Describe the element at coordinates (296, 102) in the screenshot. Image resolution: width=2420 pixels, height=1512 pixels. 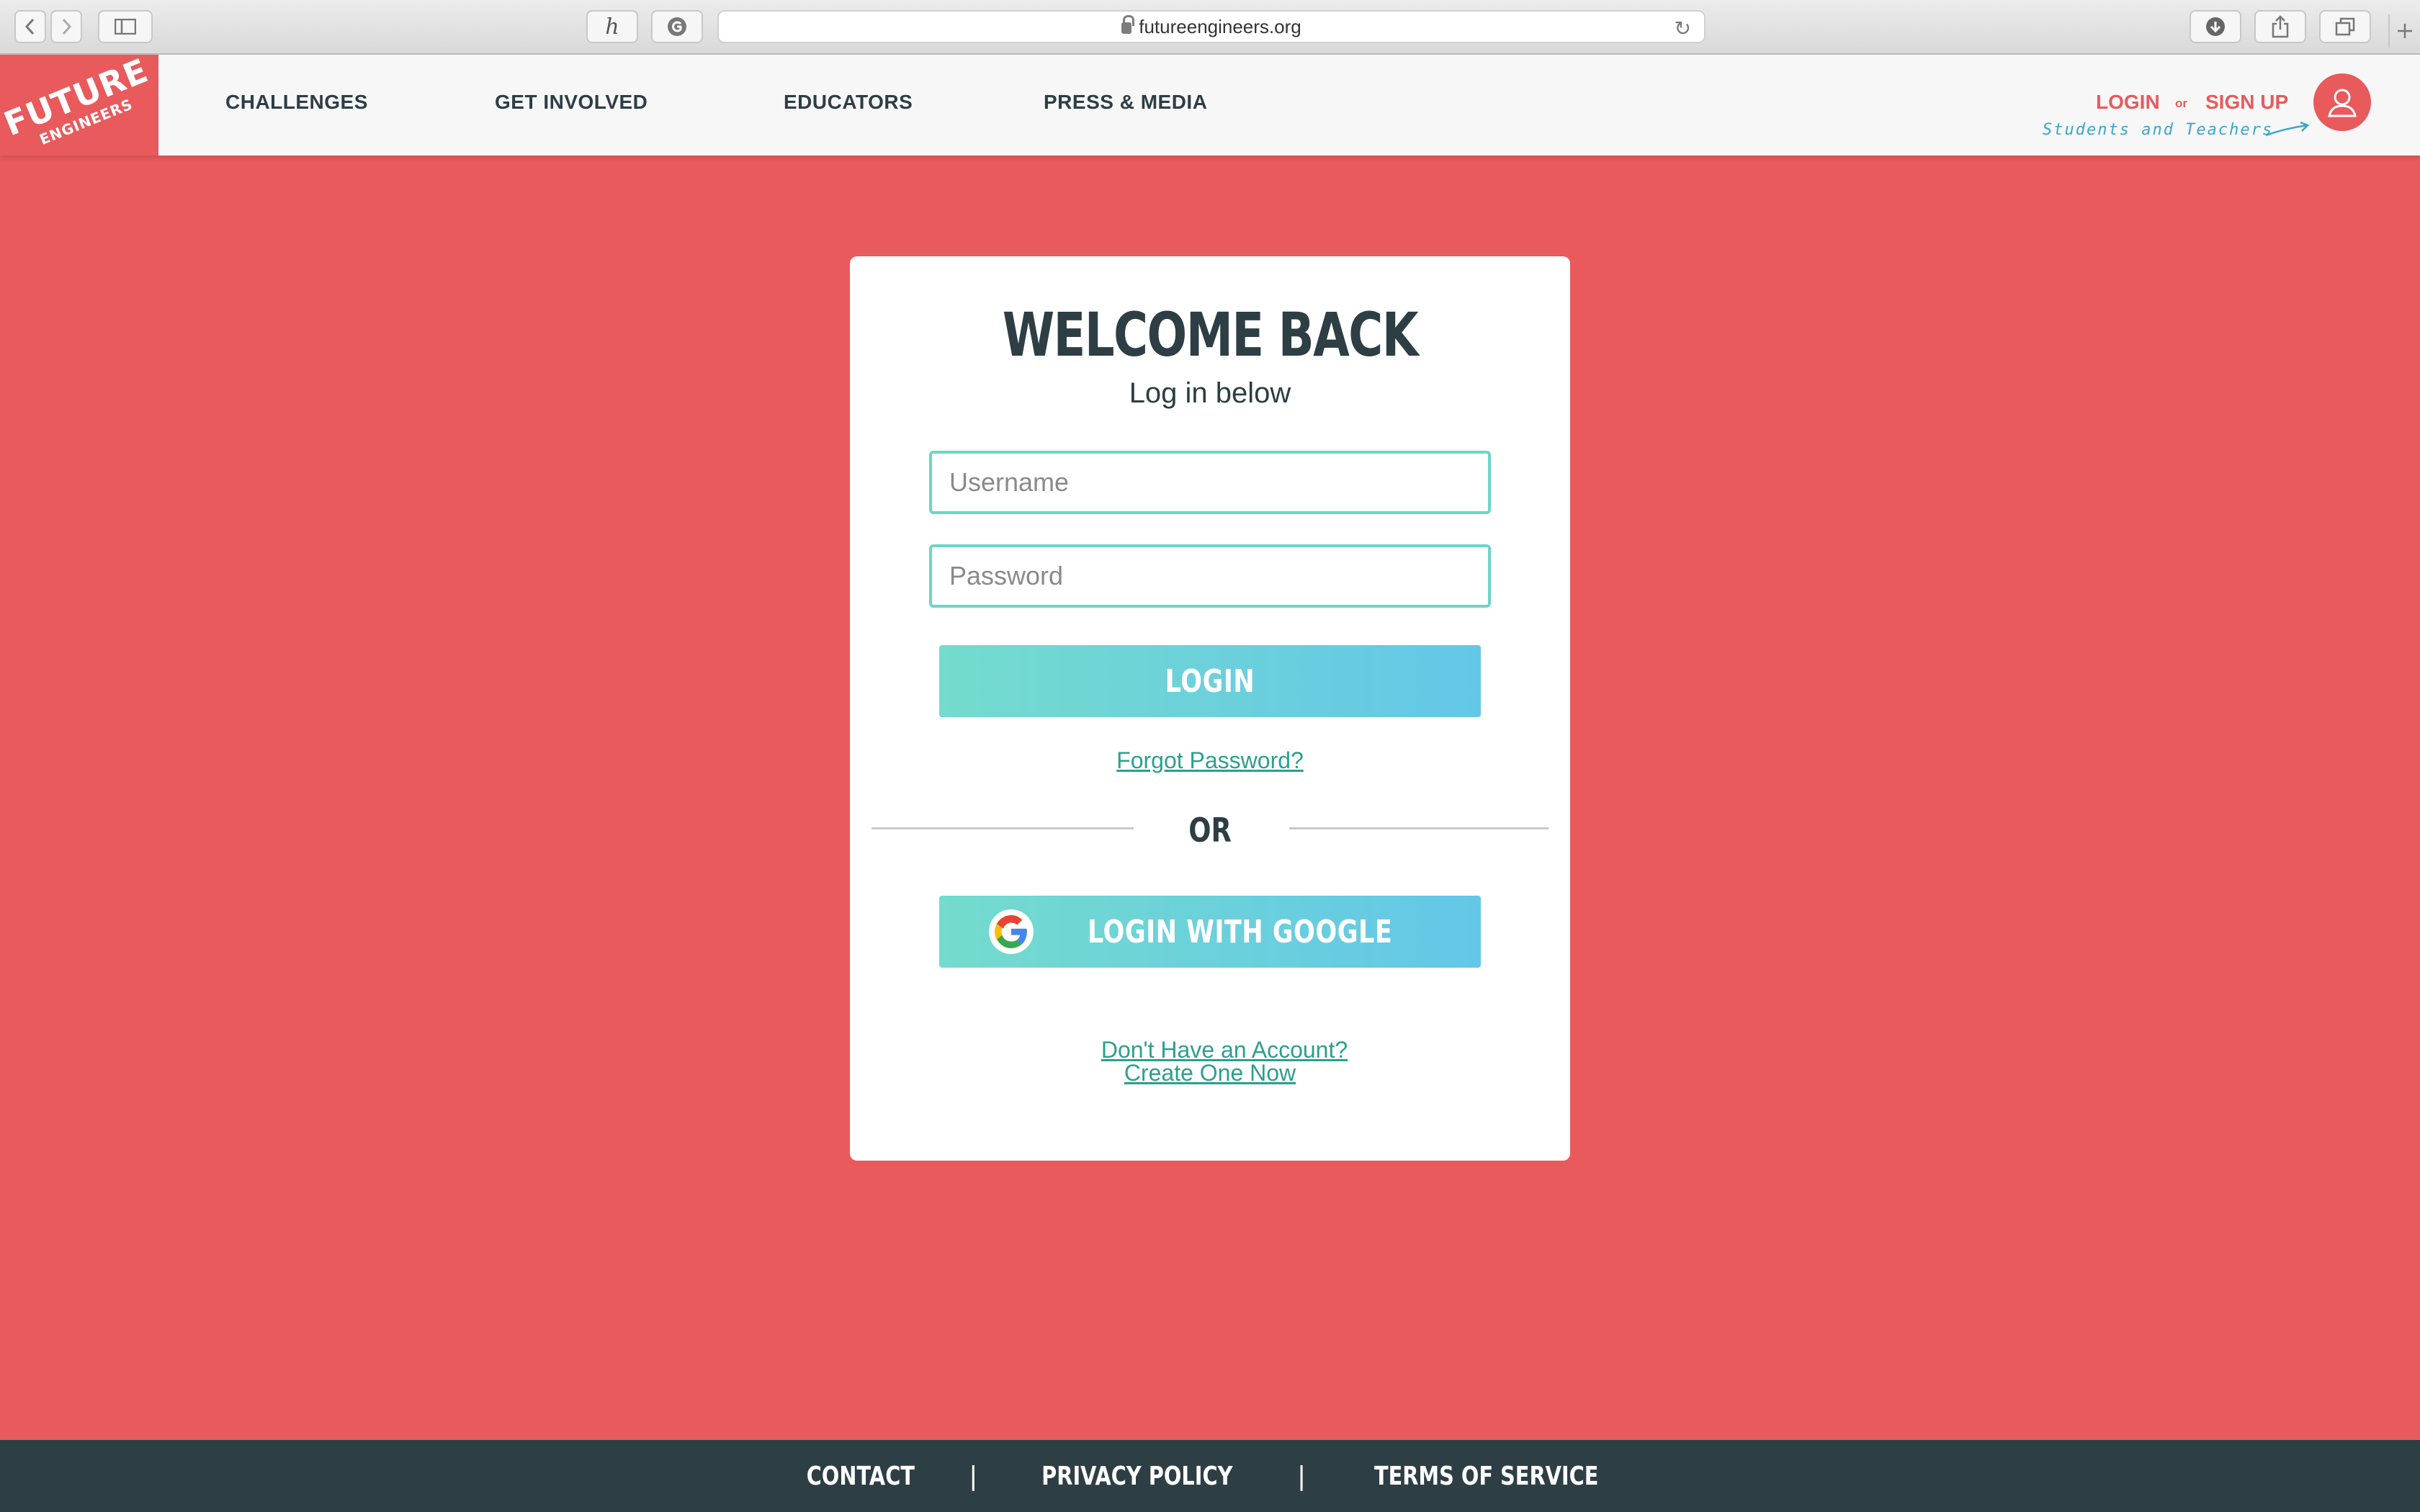
I see `nav-challenges: CHALLENGES` at that location.